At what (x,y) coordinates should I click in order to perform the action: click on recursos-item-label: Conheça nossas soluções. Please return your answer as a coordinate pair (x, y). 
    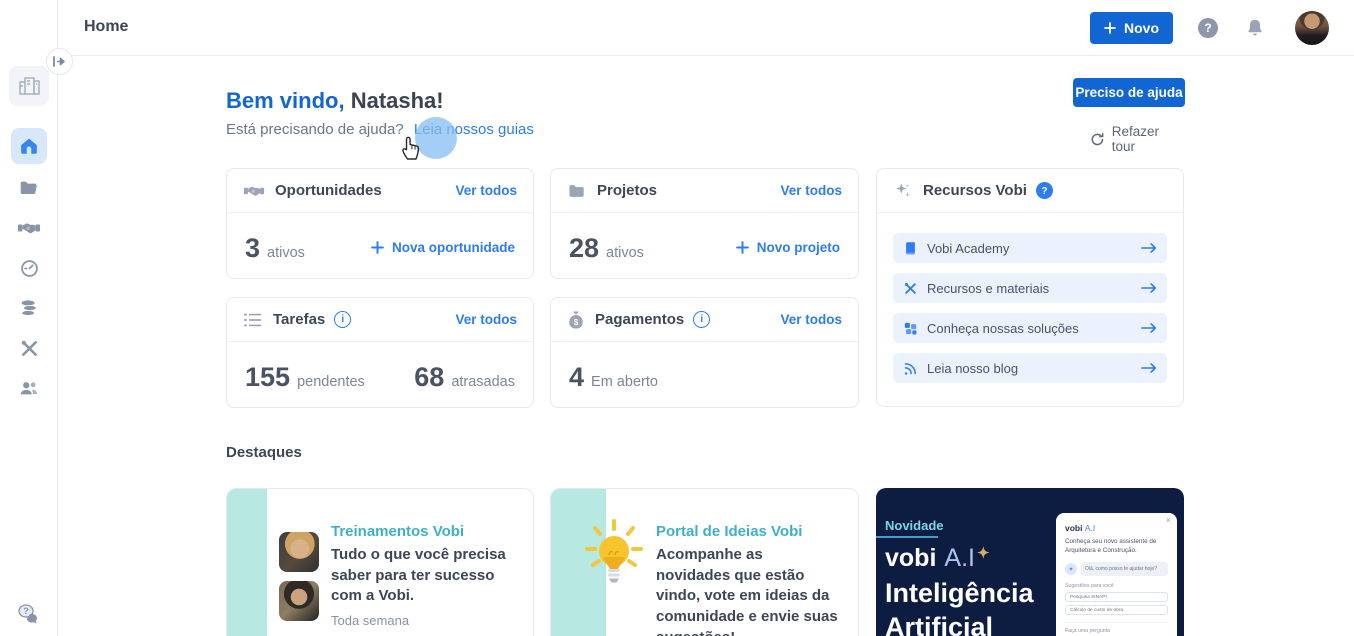
    Looking at the image, I should click on (1003, 328).